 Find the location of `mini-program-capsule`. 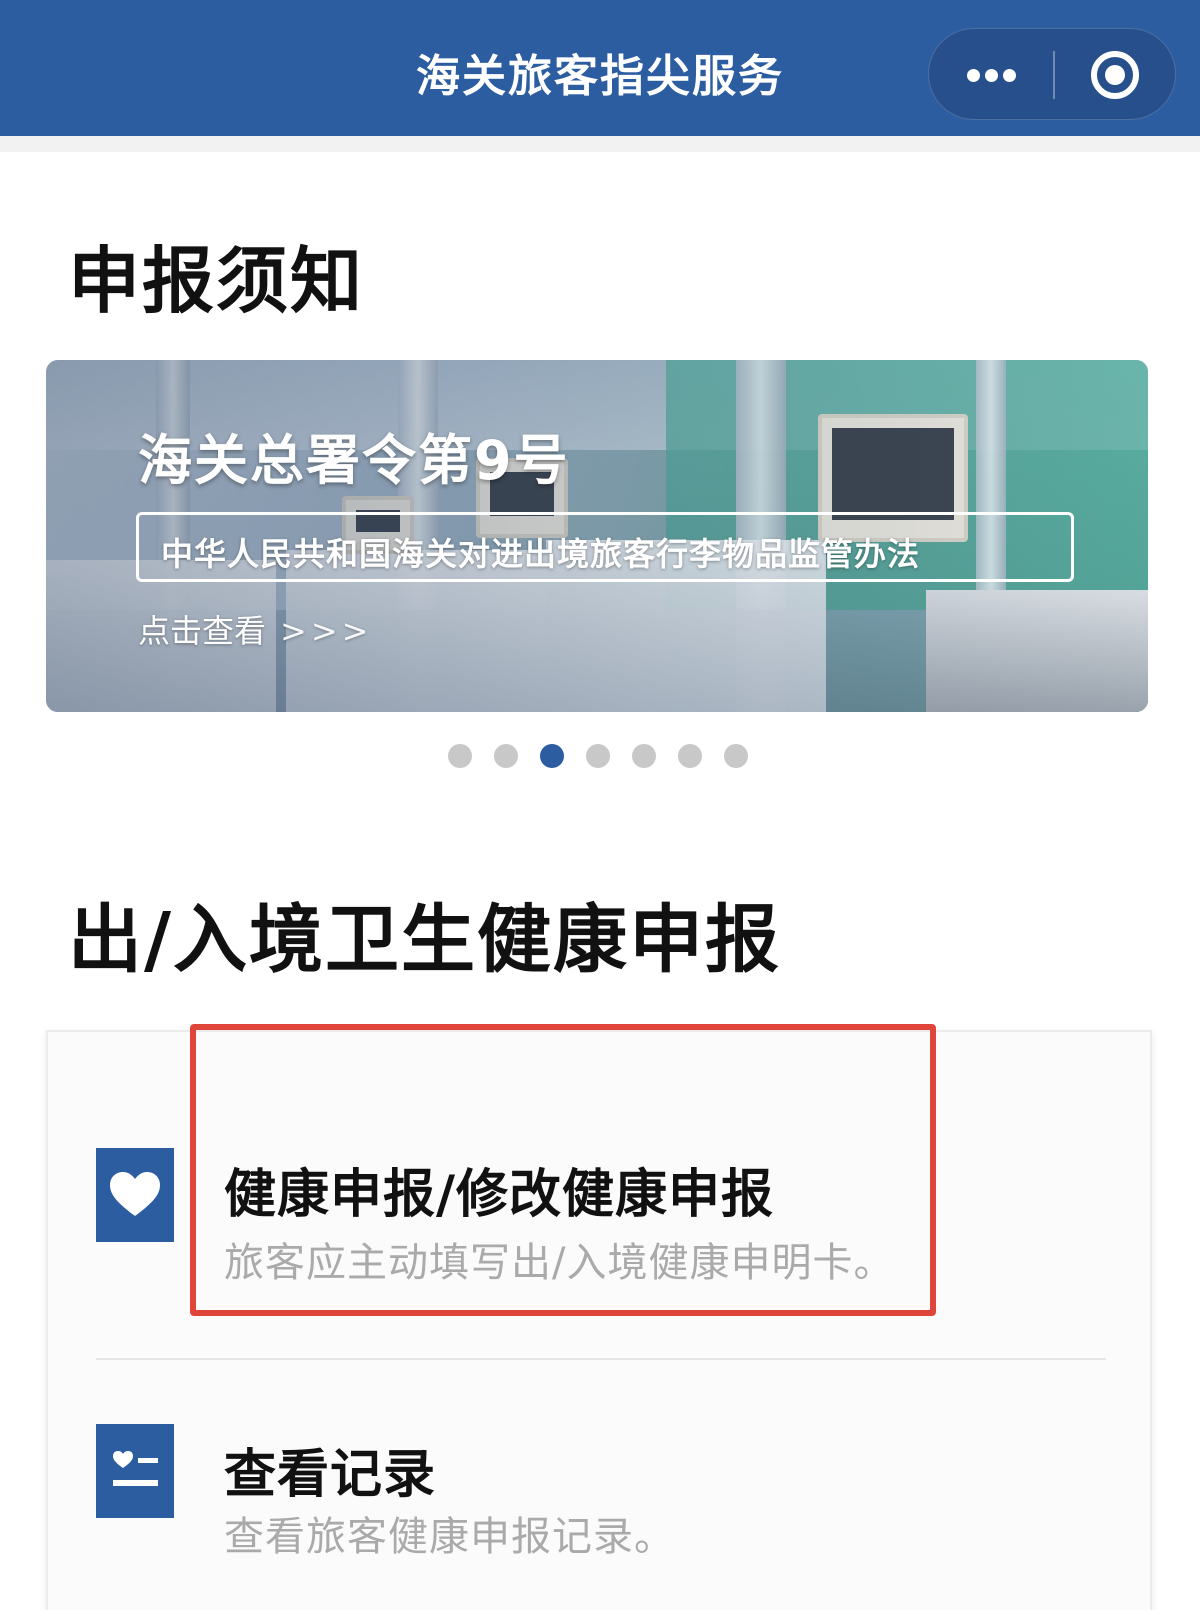

mini-program-capsule is located at coordinates (1052, 74).